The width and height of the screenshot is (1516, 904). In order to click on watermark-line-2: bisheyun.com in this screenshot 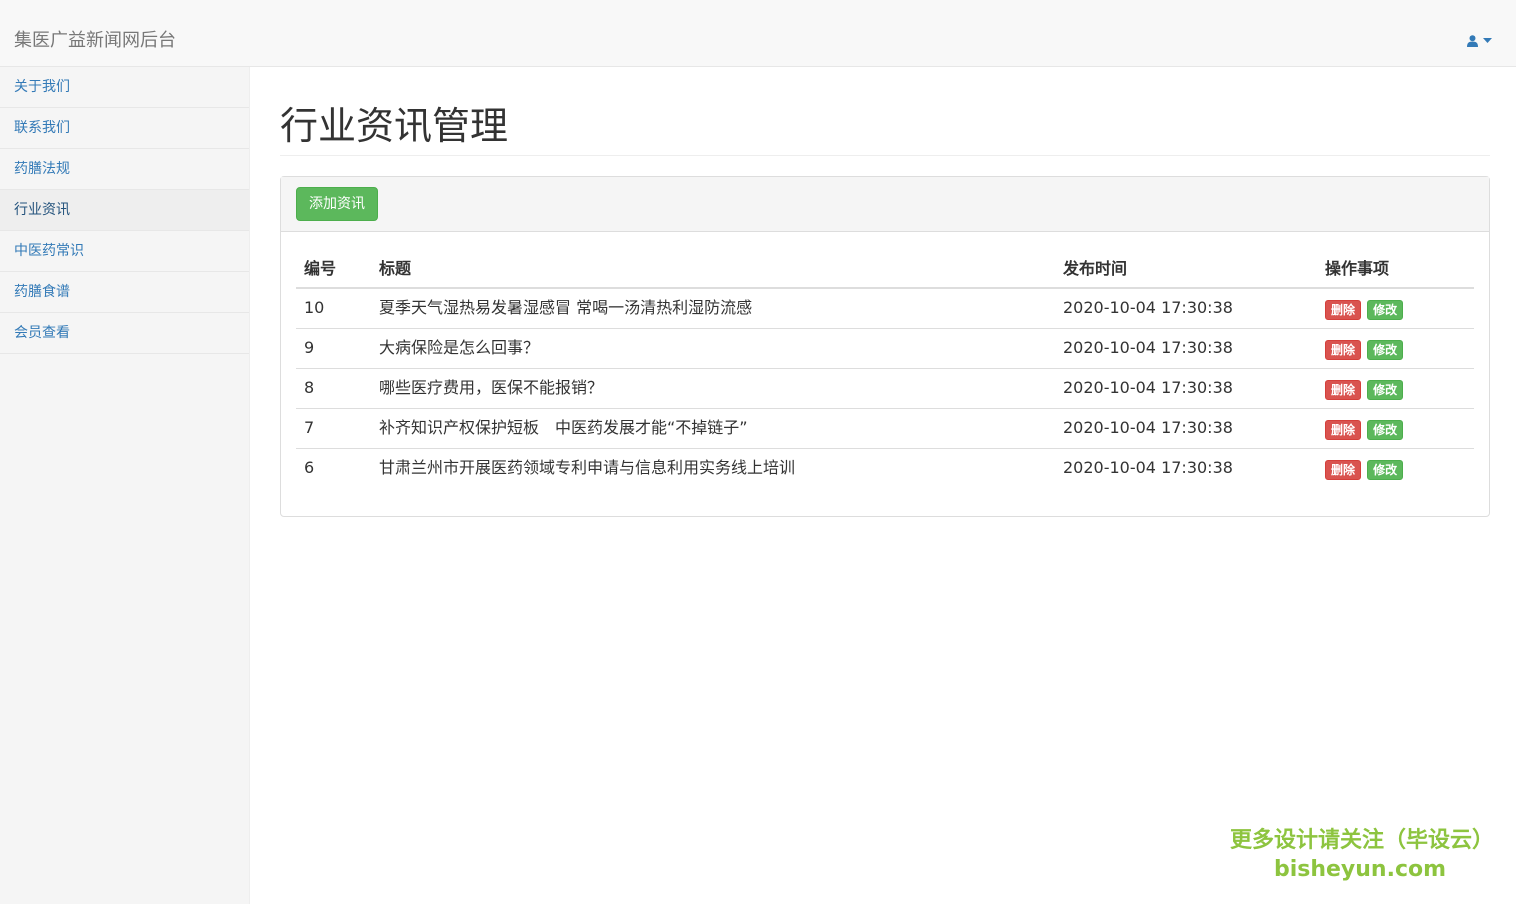, I will do `click(1360, 869)`.